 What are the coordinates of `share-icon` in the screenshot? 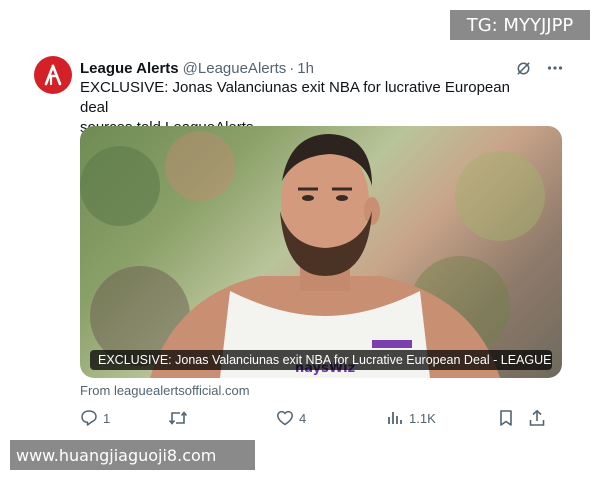 It's located at (537, 417).